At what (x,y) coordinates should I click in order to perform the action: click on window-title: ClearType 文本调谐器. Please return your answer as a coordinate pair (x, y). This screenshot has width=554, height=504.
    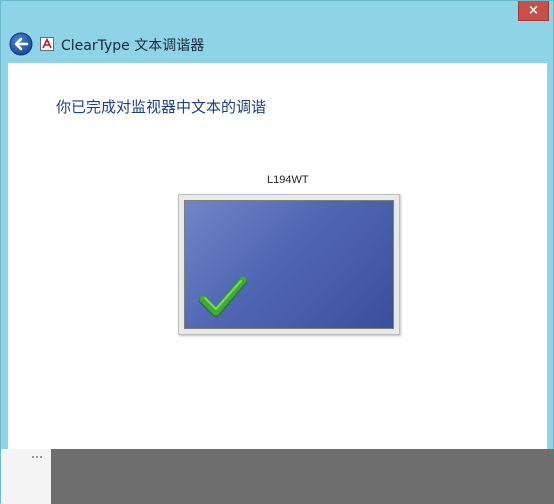
    Looking at the image, I should click on (133, 46).